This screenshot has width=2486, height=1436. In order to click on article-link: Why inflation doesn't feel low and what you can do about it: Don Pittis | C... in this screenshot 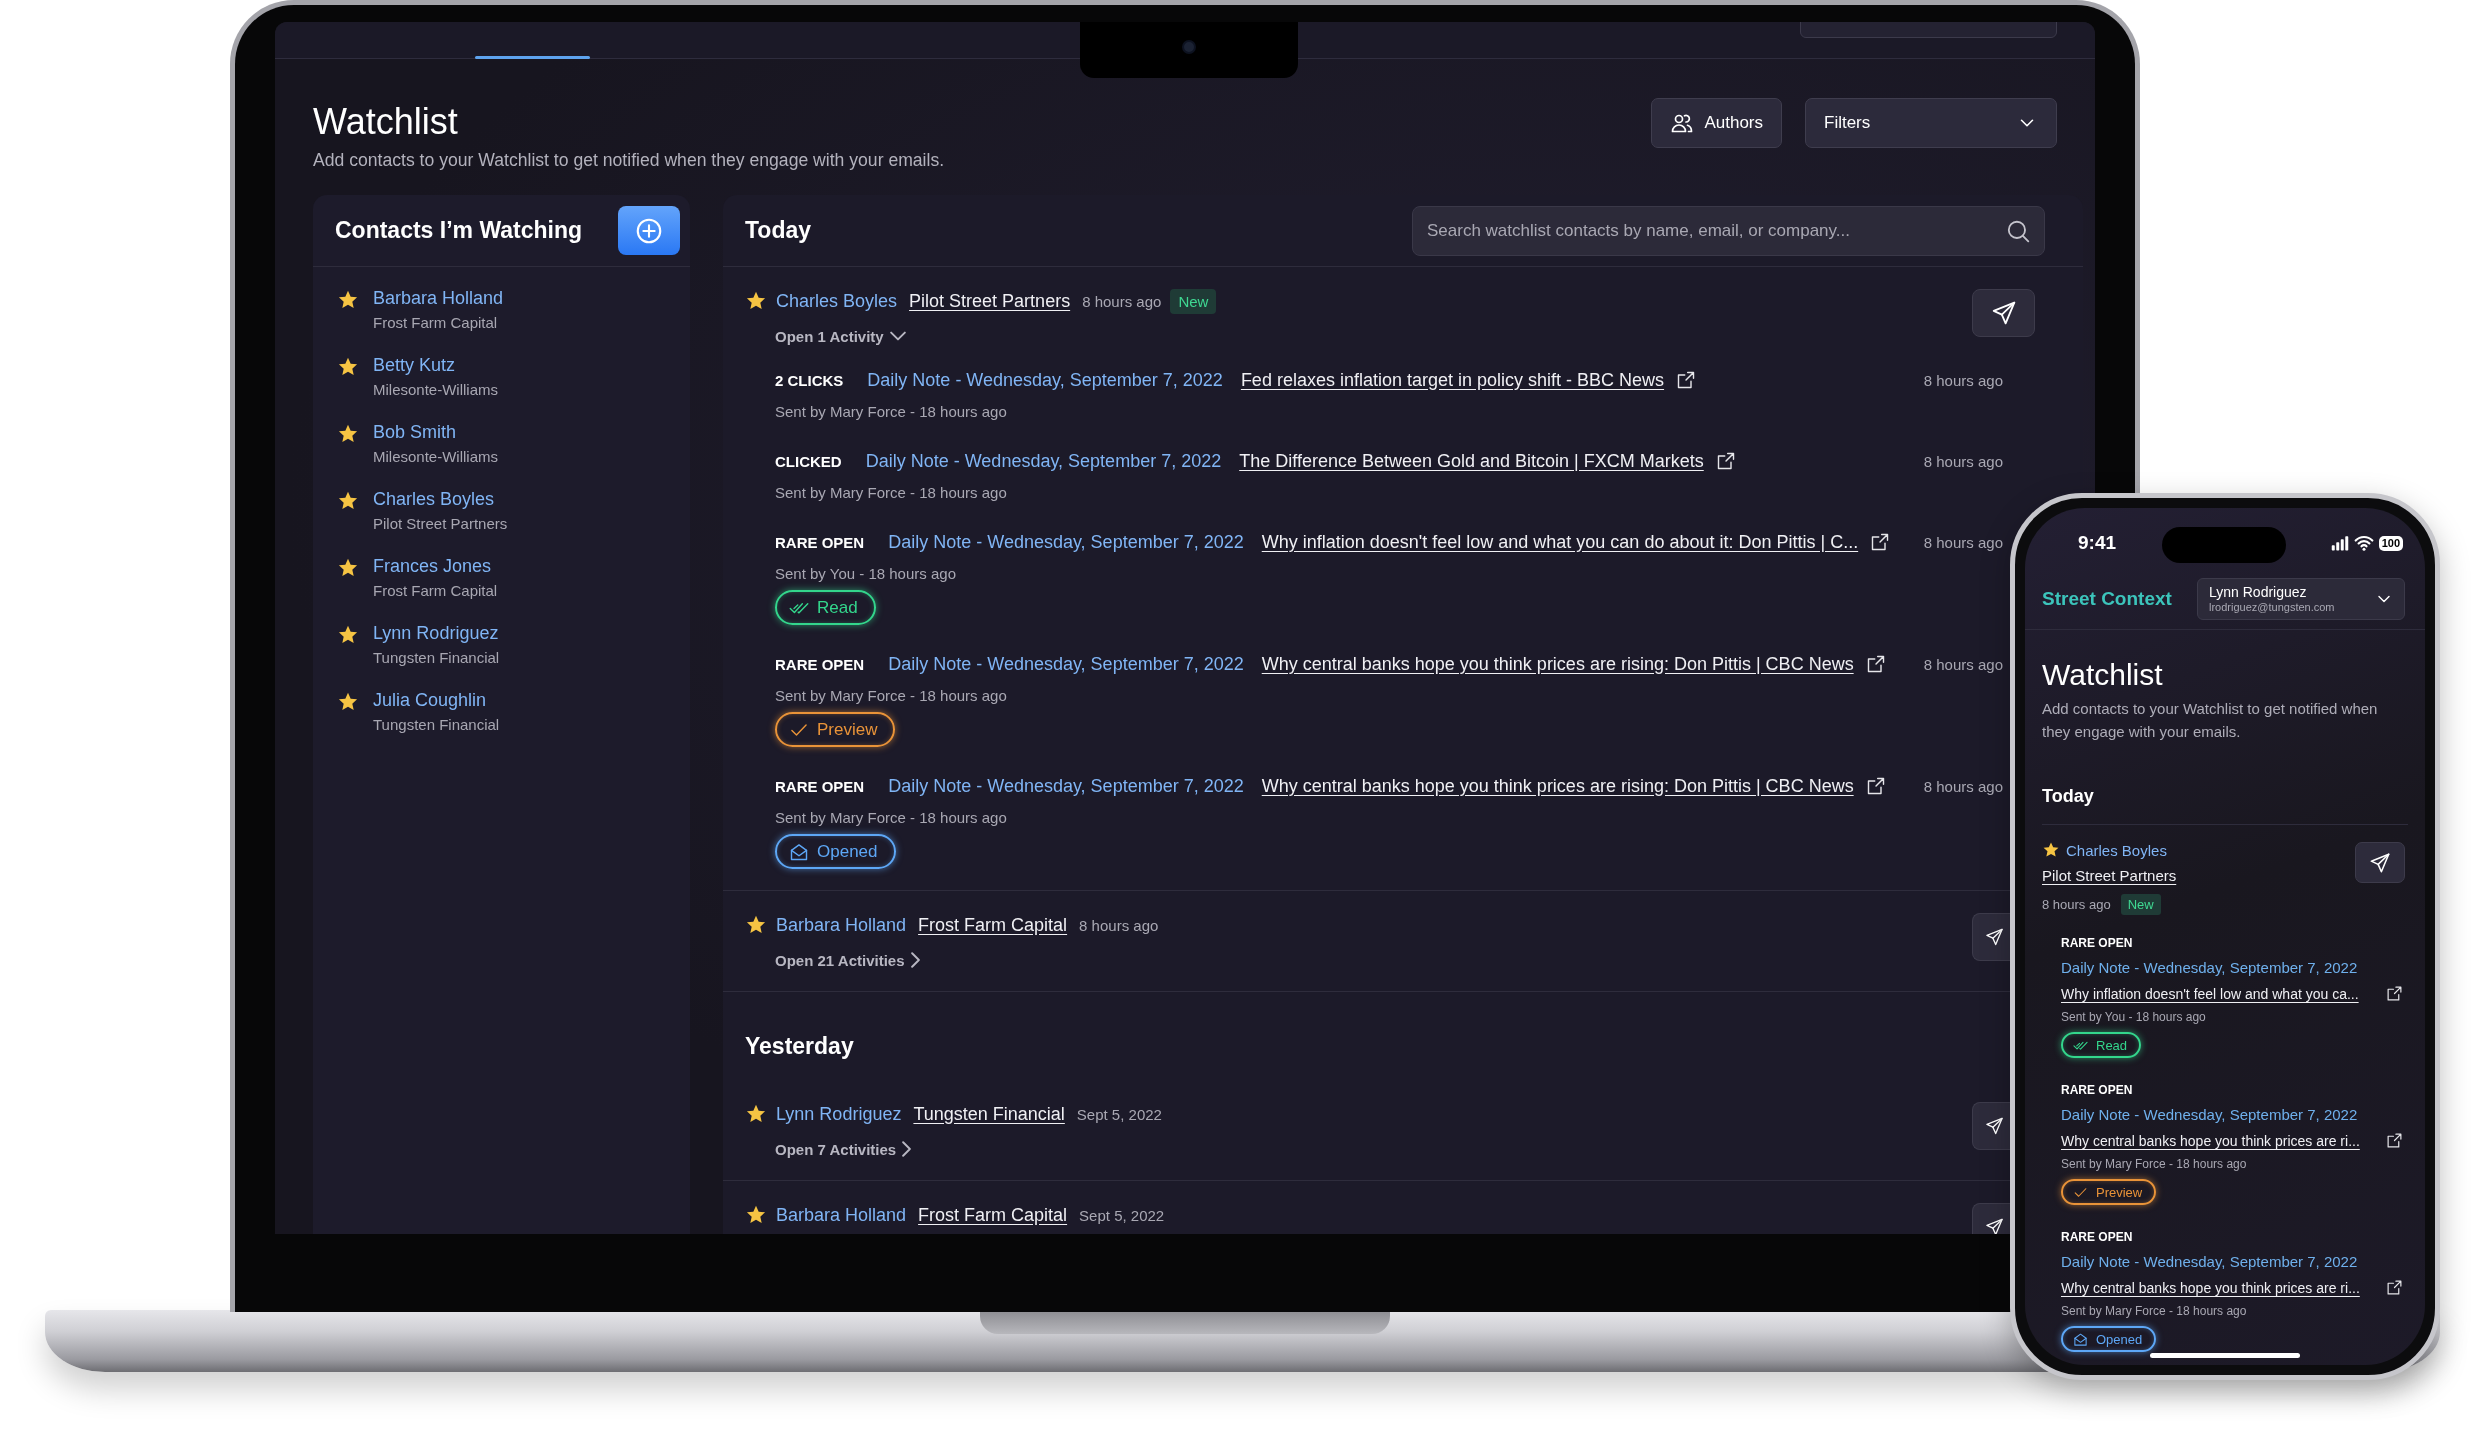, I will do `click(1560, 542)`.